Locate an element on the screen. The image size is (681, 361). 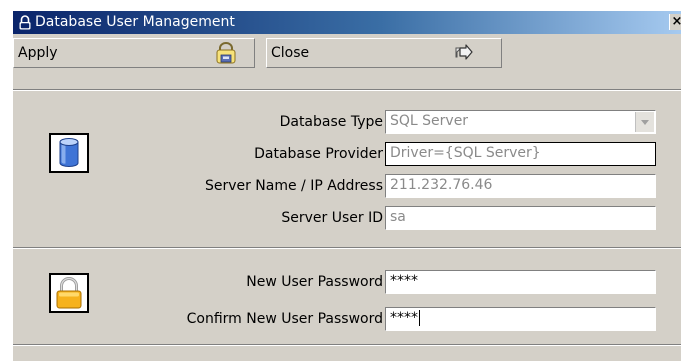
save-disk-icon is located at coordinates (226, 53).